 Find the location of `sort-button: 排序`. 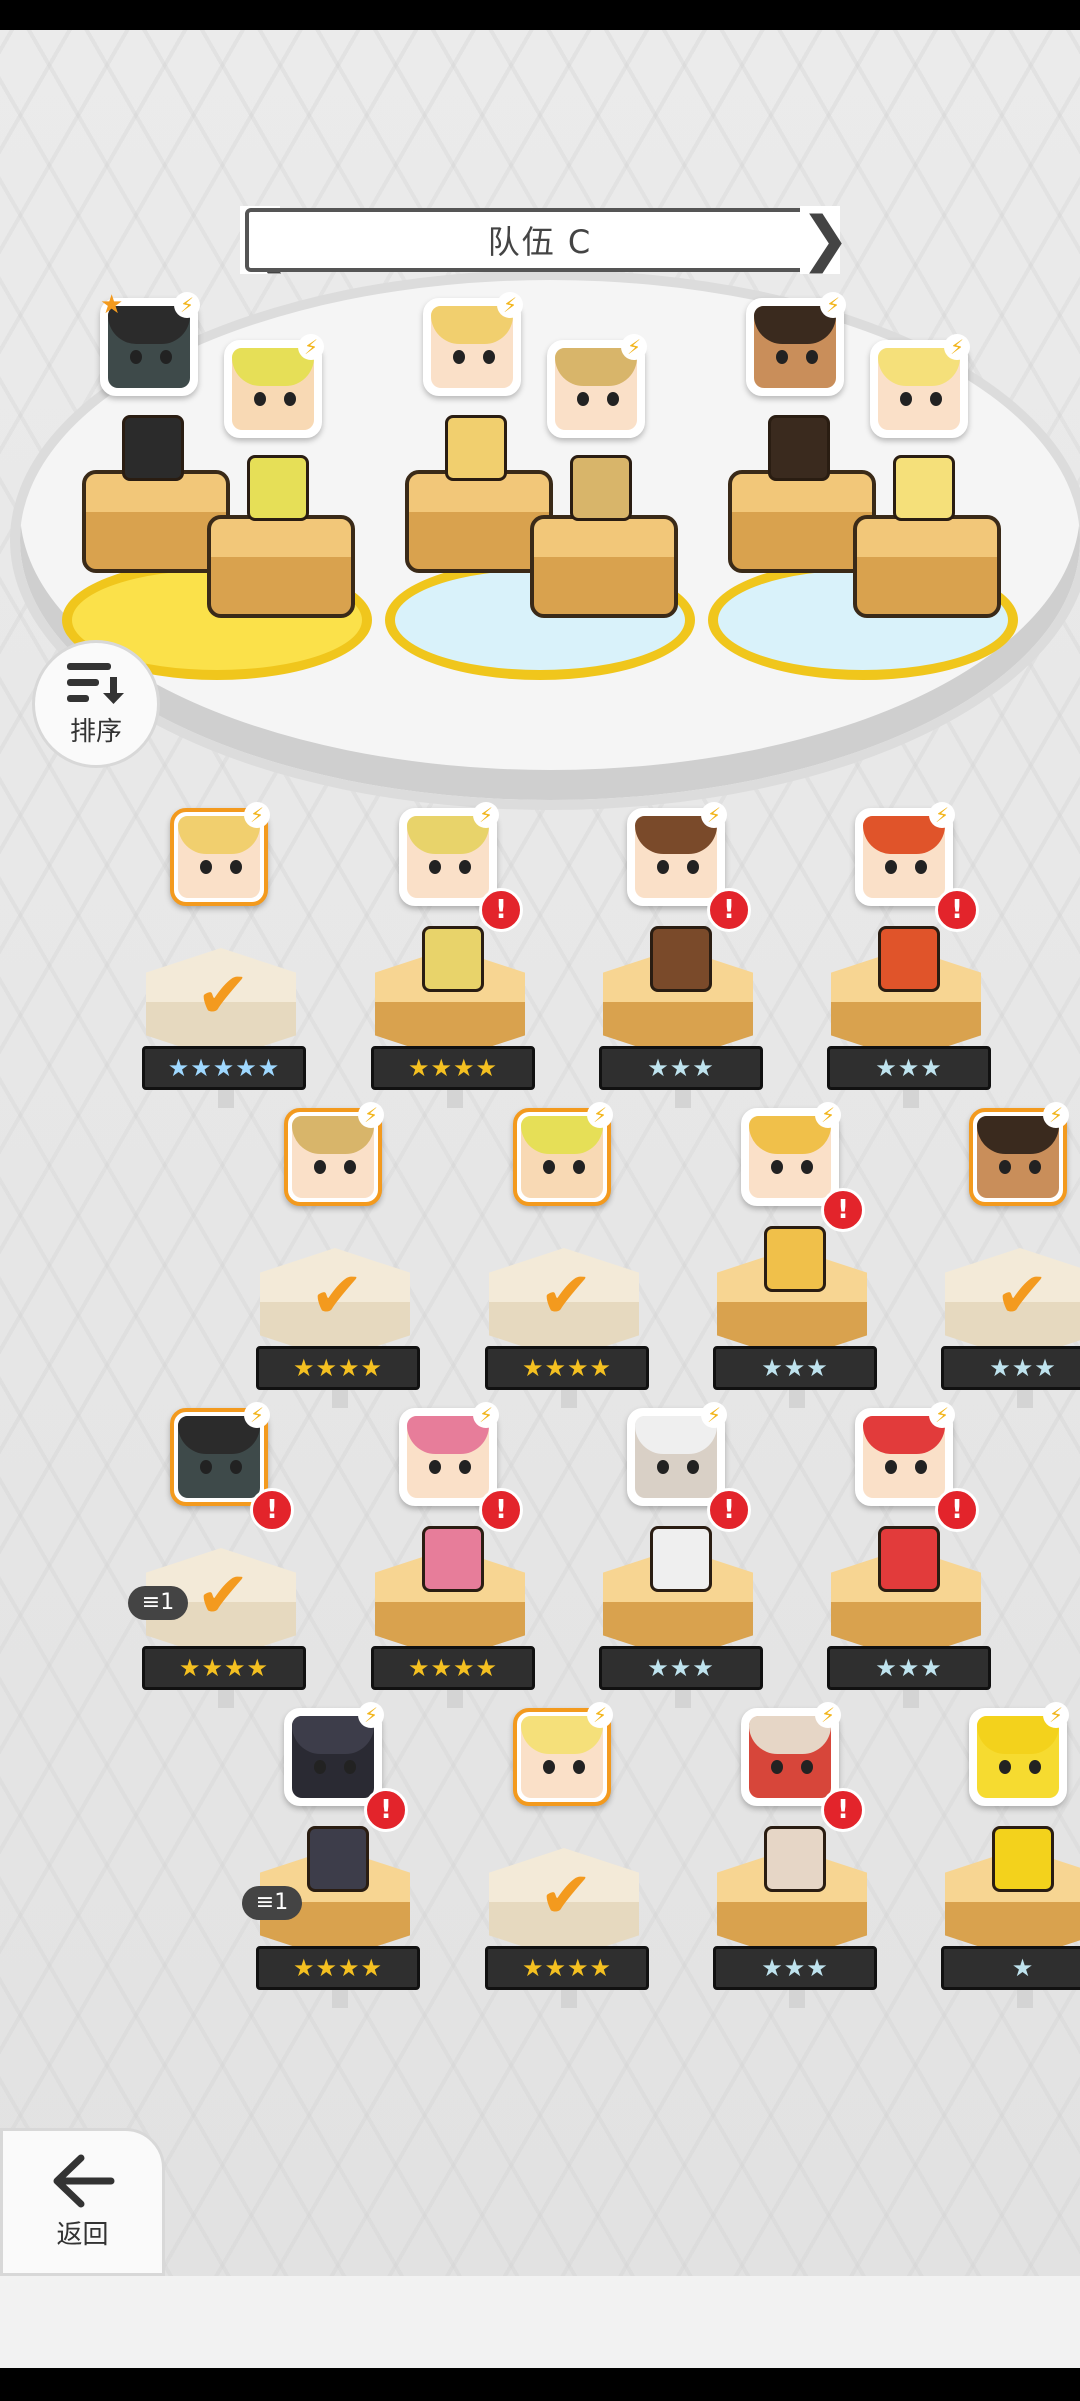

sort-button: 排序 is located at coordinates (96, 704).